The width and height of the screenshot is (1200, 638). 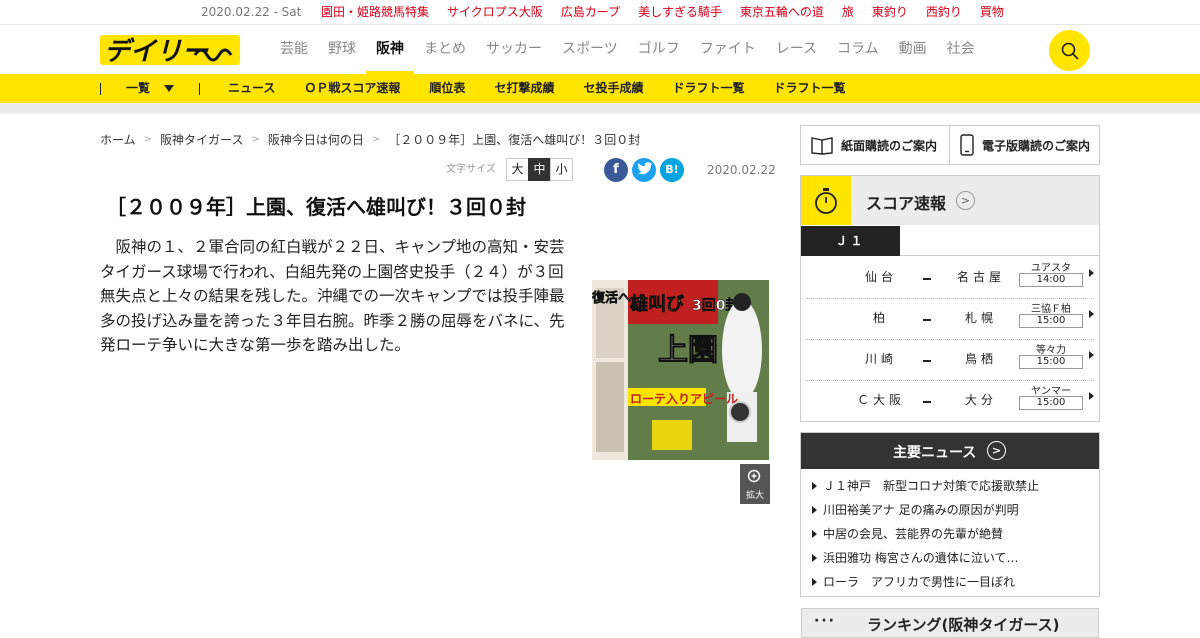 What do you see at coordinates (616, 170) in the screenshot?
I see `facebook-share-icon: f` at bounding box center [616, 170].